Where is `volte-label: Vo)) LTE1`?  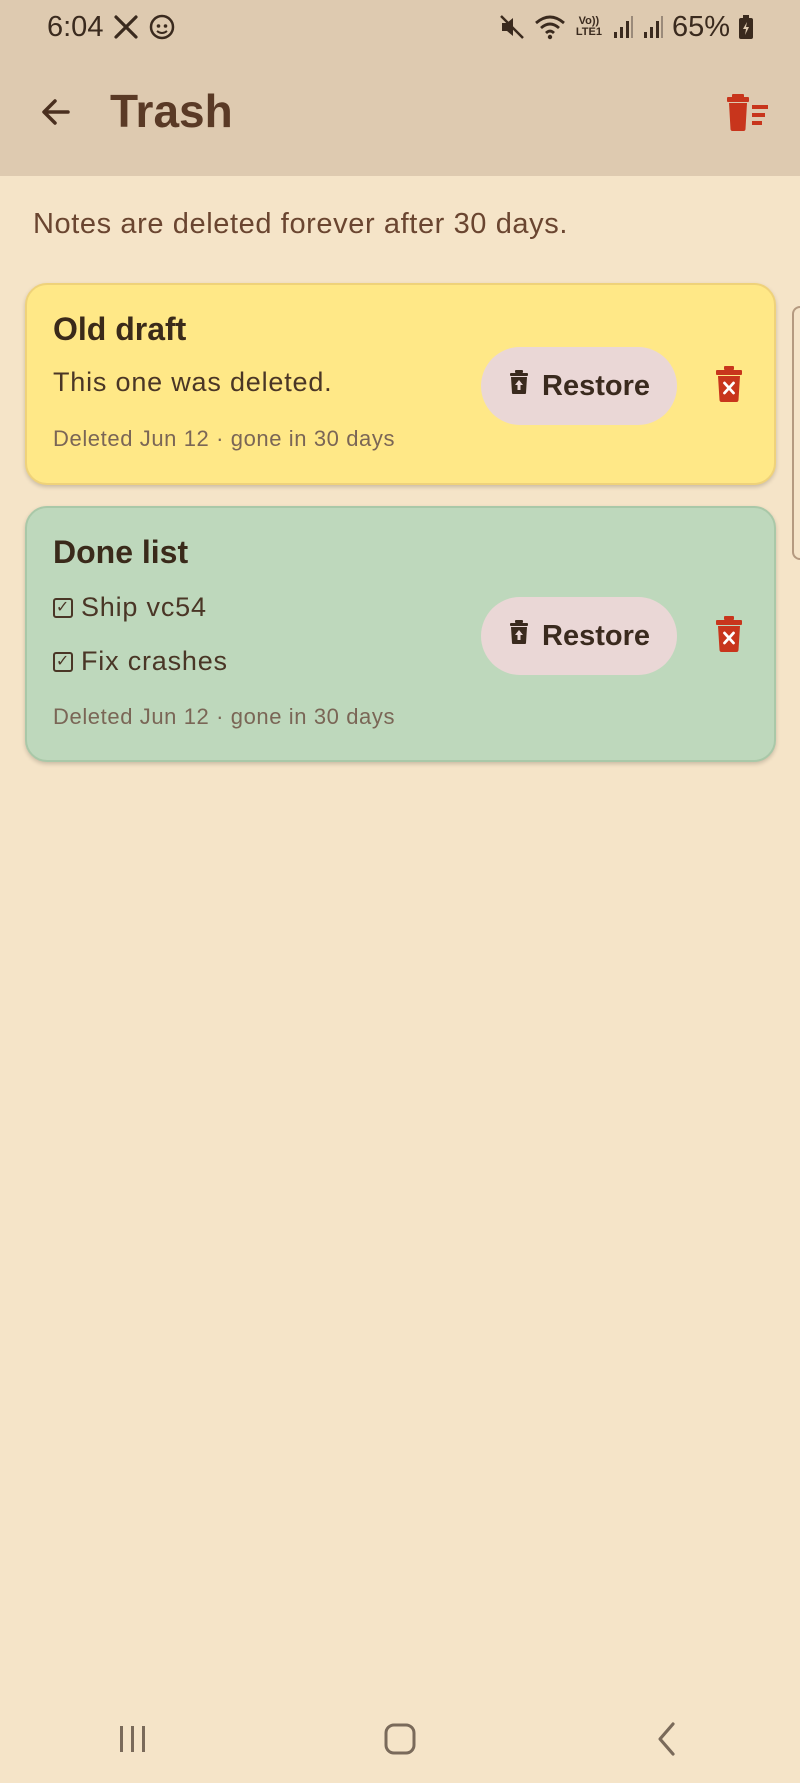 volte-label: Vo)) LTE1 is located at coordinates (588, 26).